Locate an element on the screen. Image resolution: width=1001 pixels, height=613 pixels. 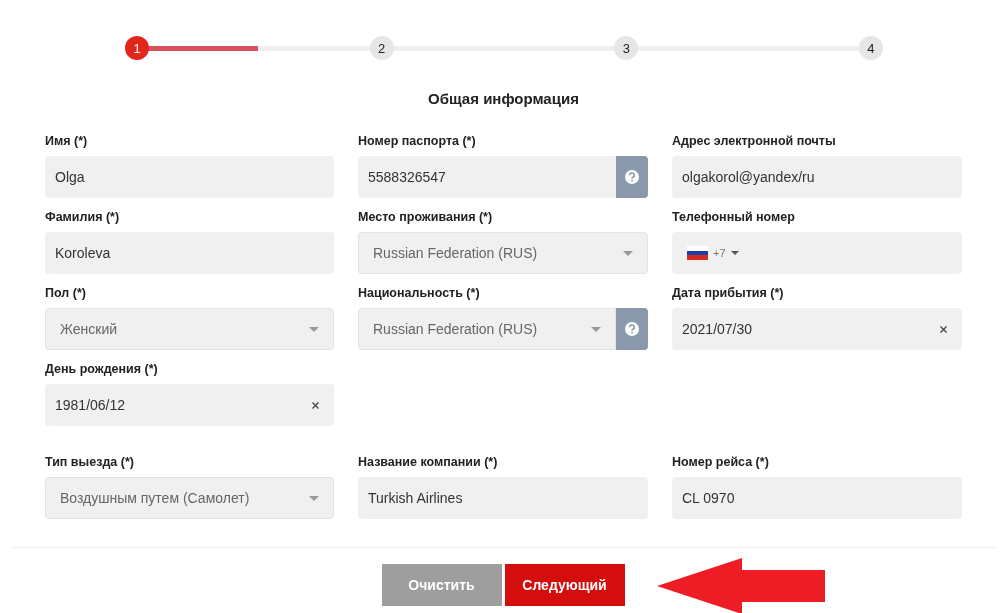
flag-icon is located at coordinates (697, 253).